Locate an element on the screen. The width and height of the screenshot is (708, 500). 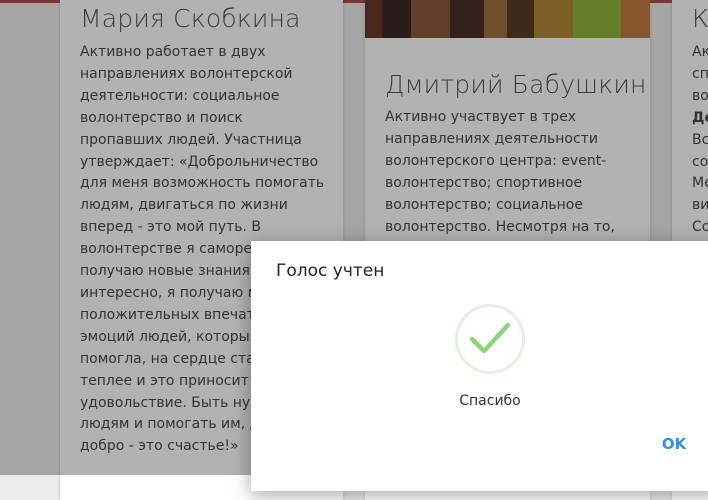
ok-button: OK is located at coordinates (674, 447).